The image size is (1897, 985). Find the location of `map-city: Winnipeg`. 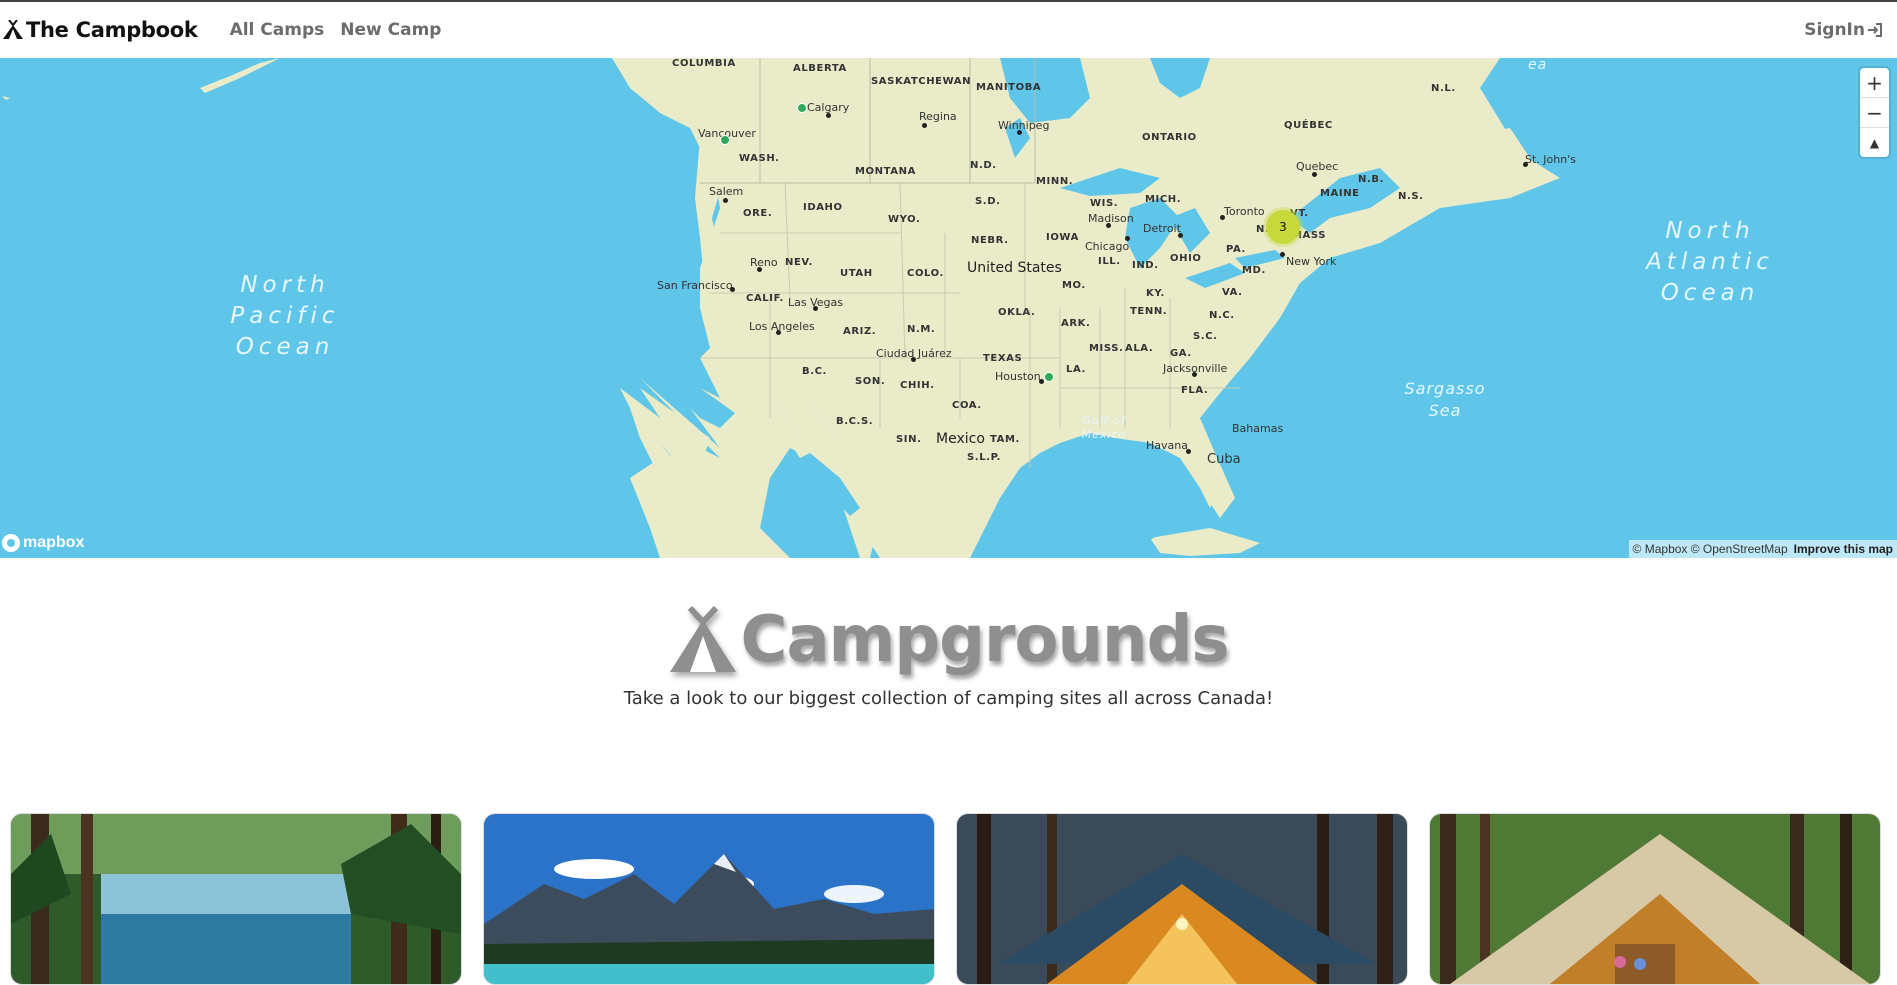

map-city: Winnipeg is located at coordinates (1024, 125).